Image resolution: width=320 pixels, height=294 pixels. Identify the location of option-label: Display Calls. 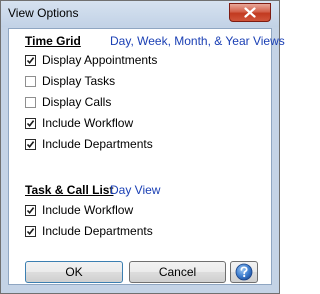
(77, 102).